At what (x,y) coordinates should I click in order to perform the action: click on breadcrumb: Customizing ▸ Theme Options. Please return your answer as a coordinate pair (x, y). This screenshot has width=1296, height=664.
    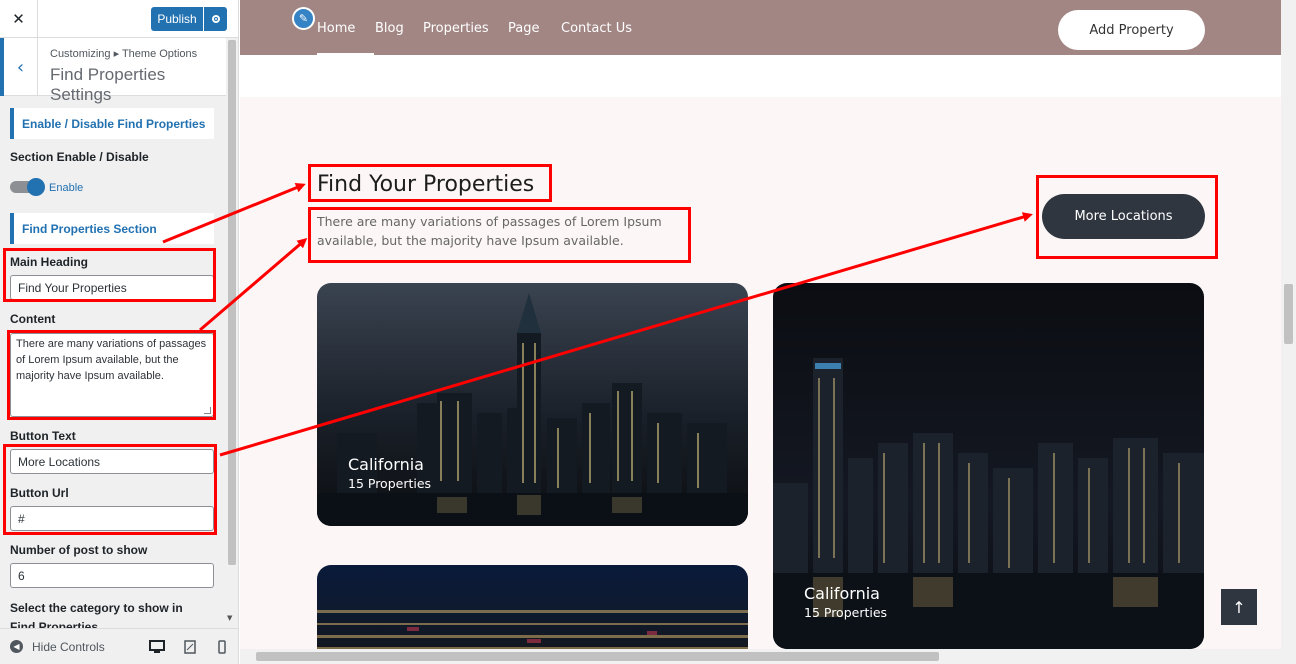
    Looking at the image, I should click on (124, 54).